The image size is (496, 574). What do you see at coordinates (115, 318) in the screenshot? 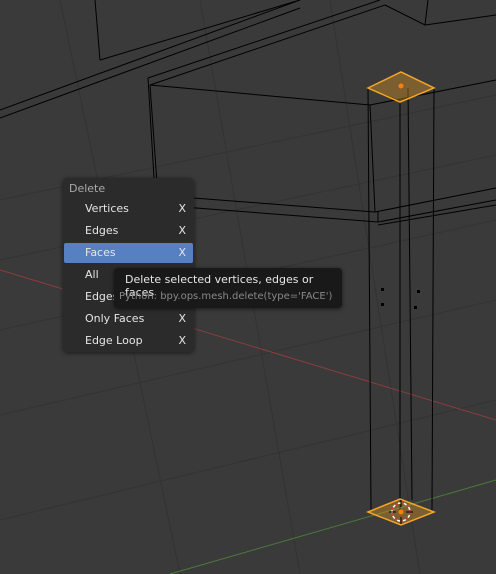
I see `menu-item-label: Only Faces` at bounding box center [115, 318].